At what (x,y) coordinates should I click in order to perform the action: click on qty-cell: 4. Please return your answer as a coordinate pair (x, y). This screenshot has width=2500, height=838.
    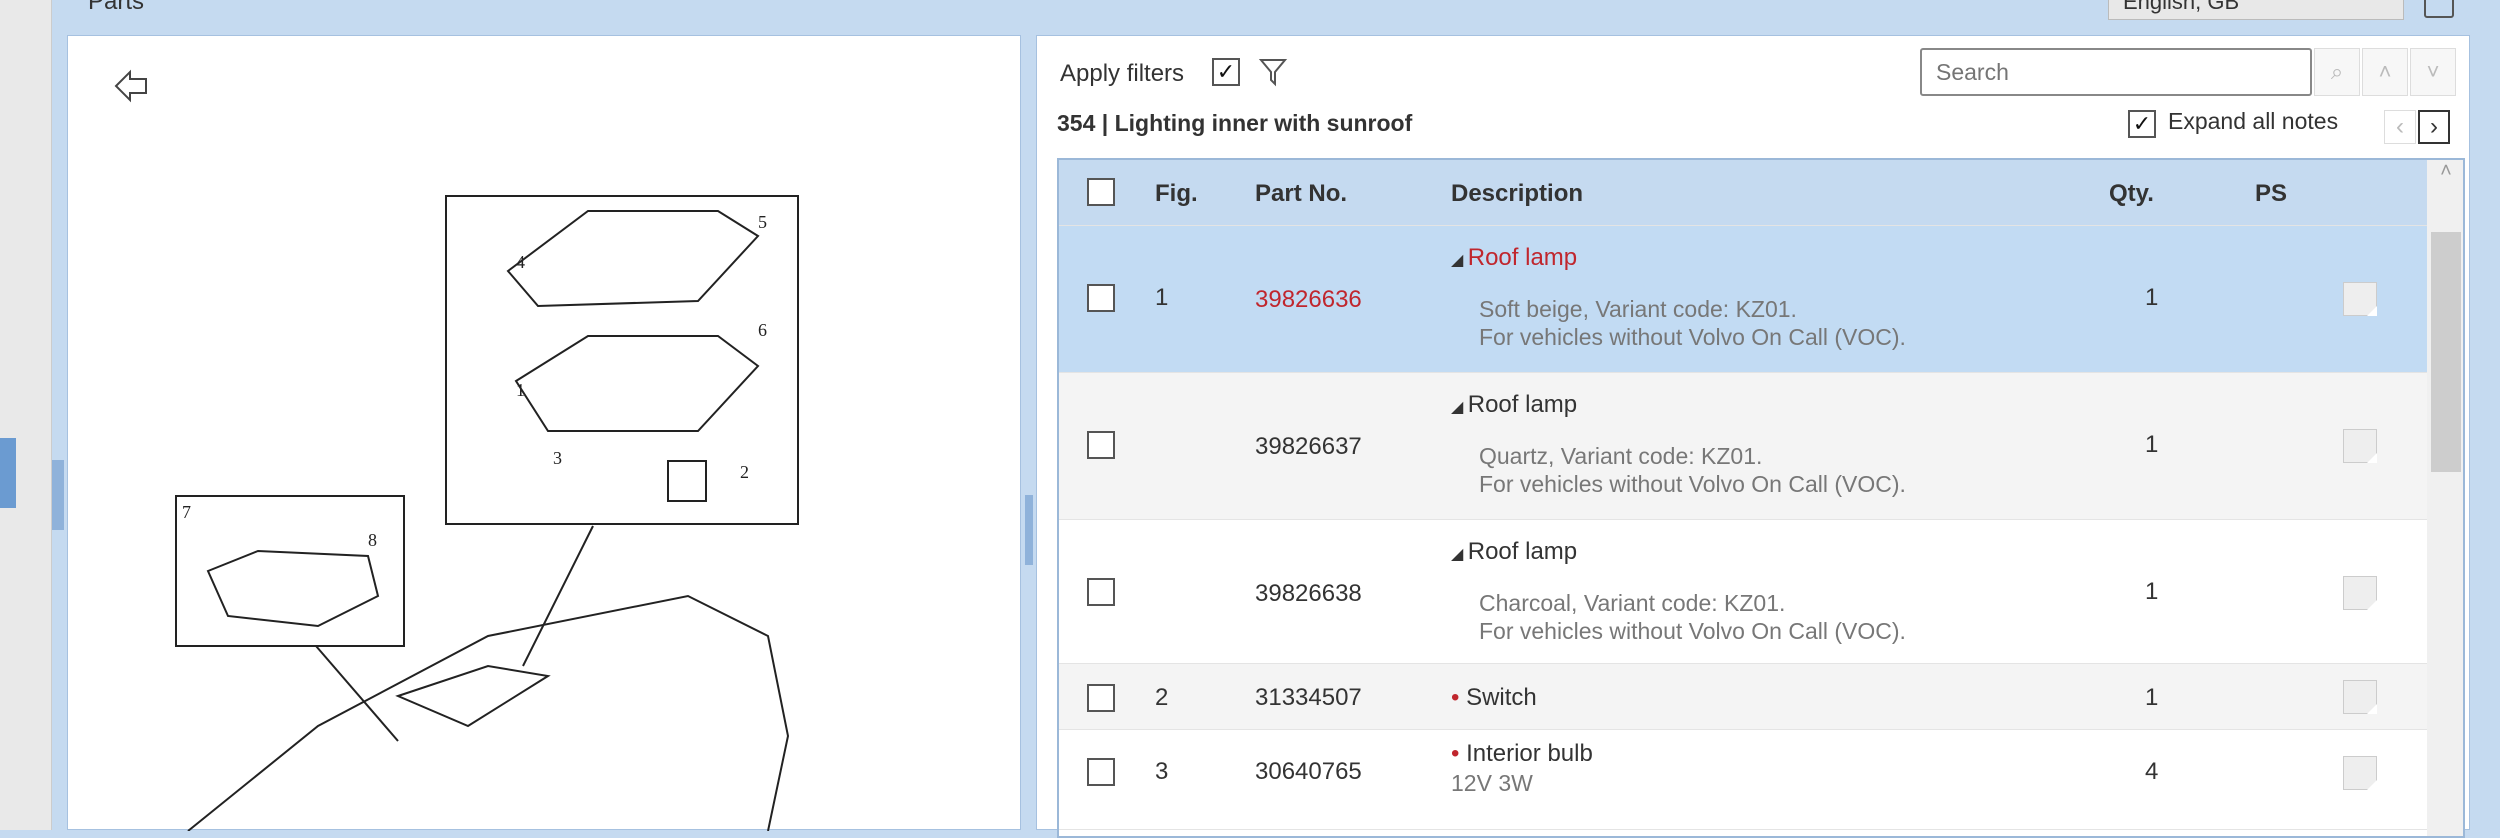
    Looking at the image, I should click on (2152, 771).